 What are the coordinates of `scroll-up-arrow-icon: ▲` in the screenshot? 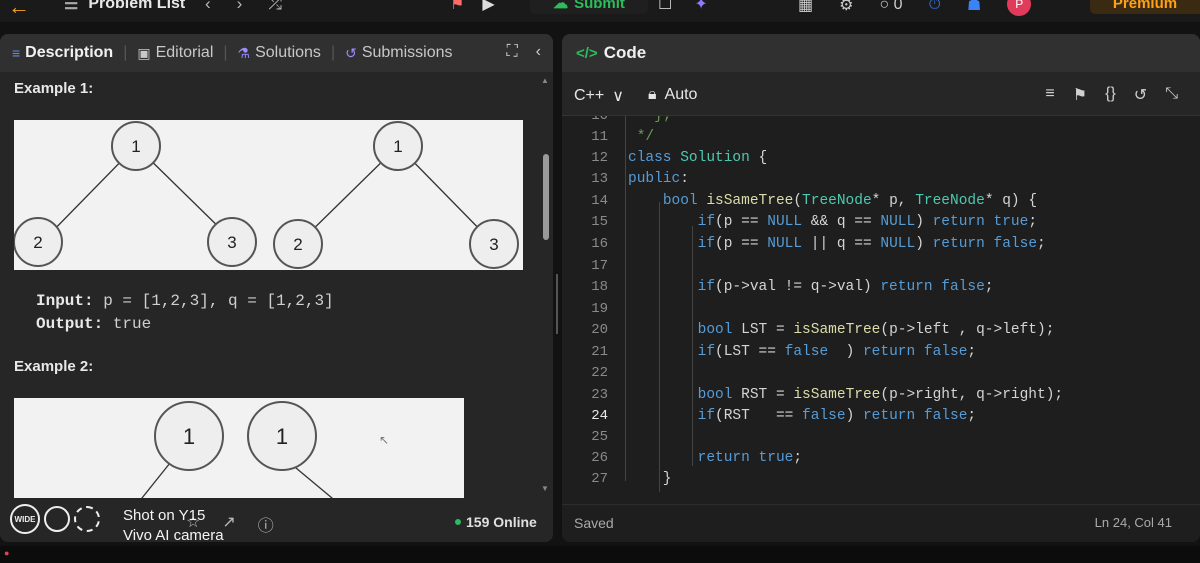 It's located at (545, 80).